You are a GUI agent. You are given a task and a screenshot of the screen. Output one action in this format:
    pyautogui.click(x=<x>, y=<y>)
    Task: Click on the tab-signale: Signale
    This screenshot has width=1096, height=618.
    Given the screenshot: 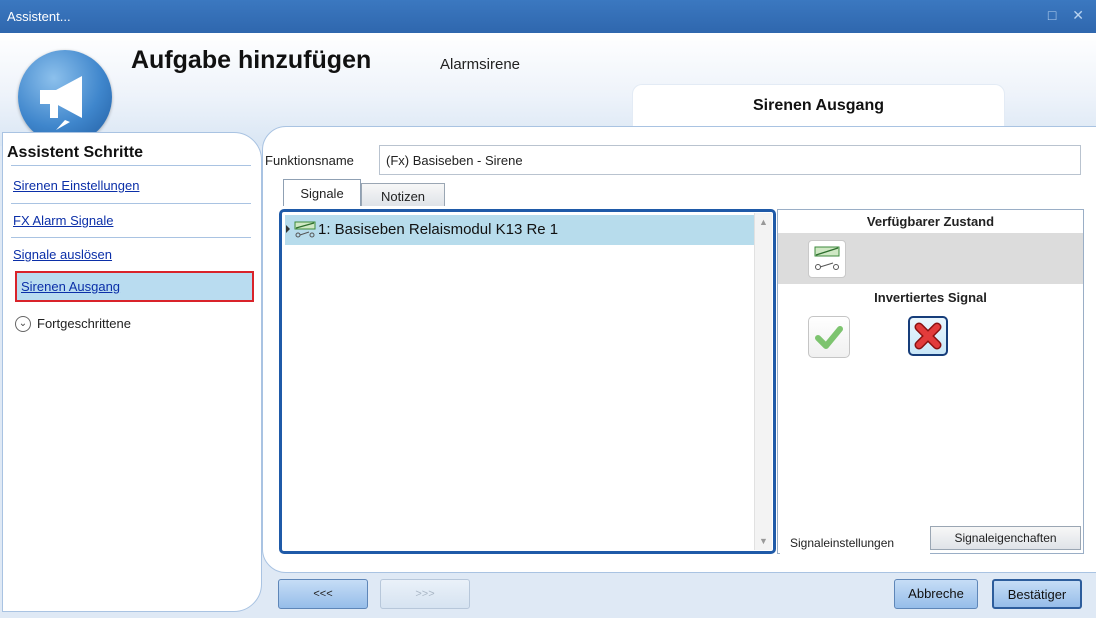 What is the action you would take?
    pyautogui.click(x=322, y=192)
    